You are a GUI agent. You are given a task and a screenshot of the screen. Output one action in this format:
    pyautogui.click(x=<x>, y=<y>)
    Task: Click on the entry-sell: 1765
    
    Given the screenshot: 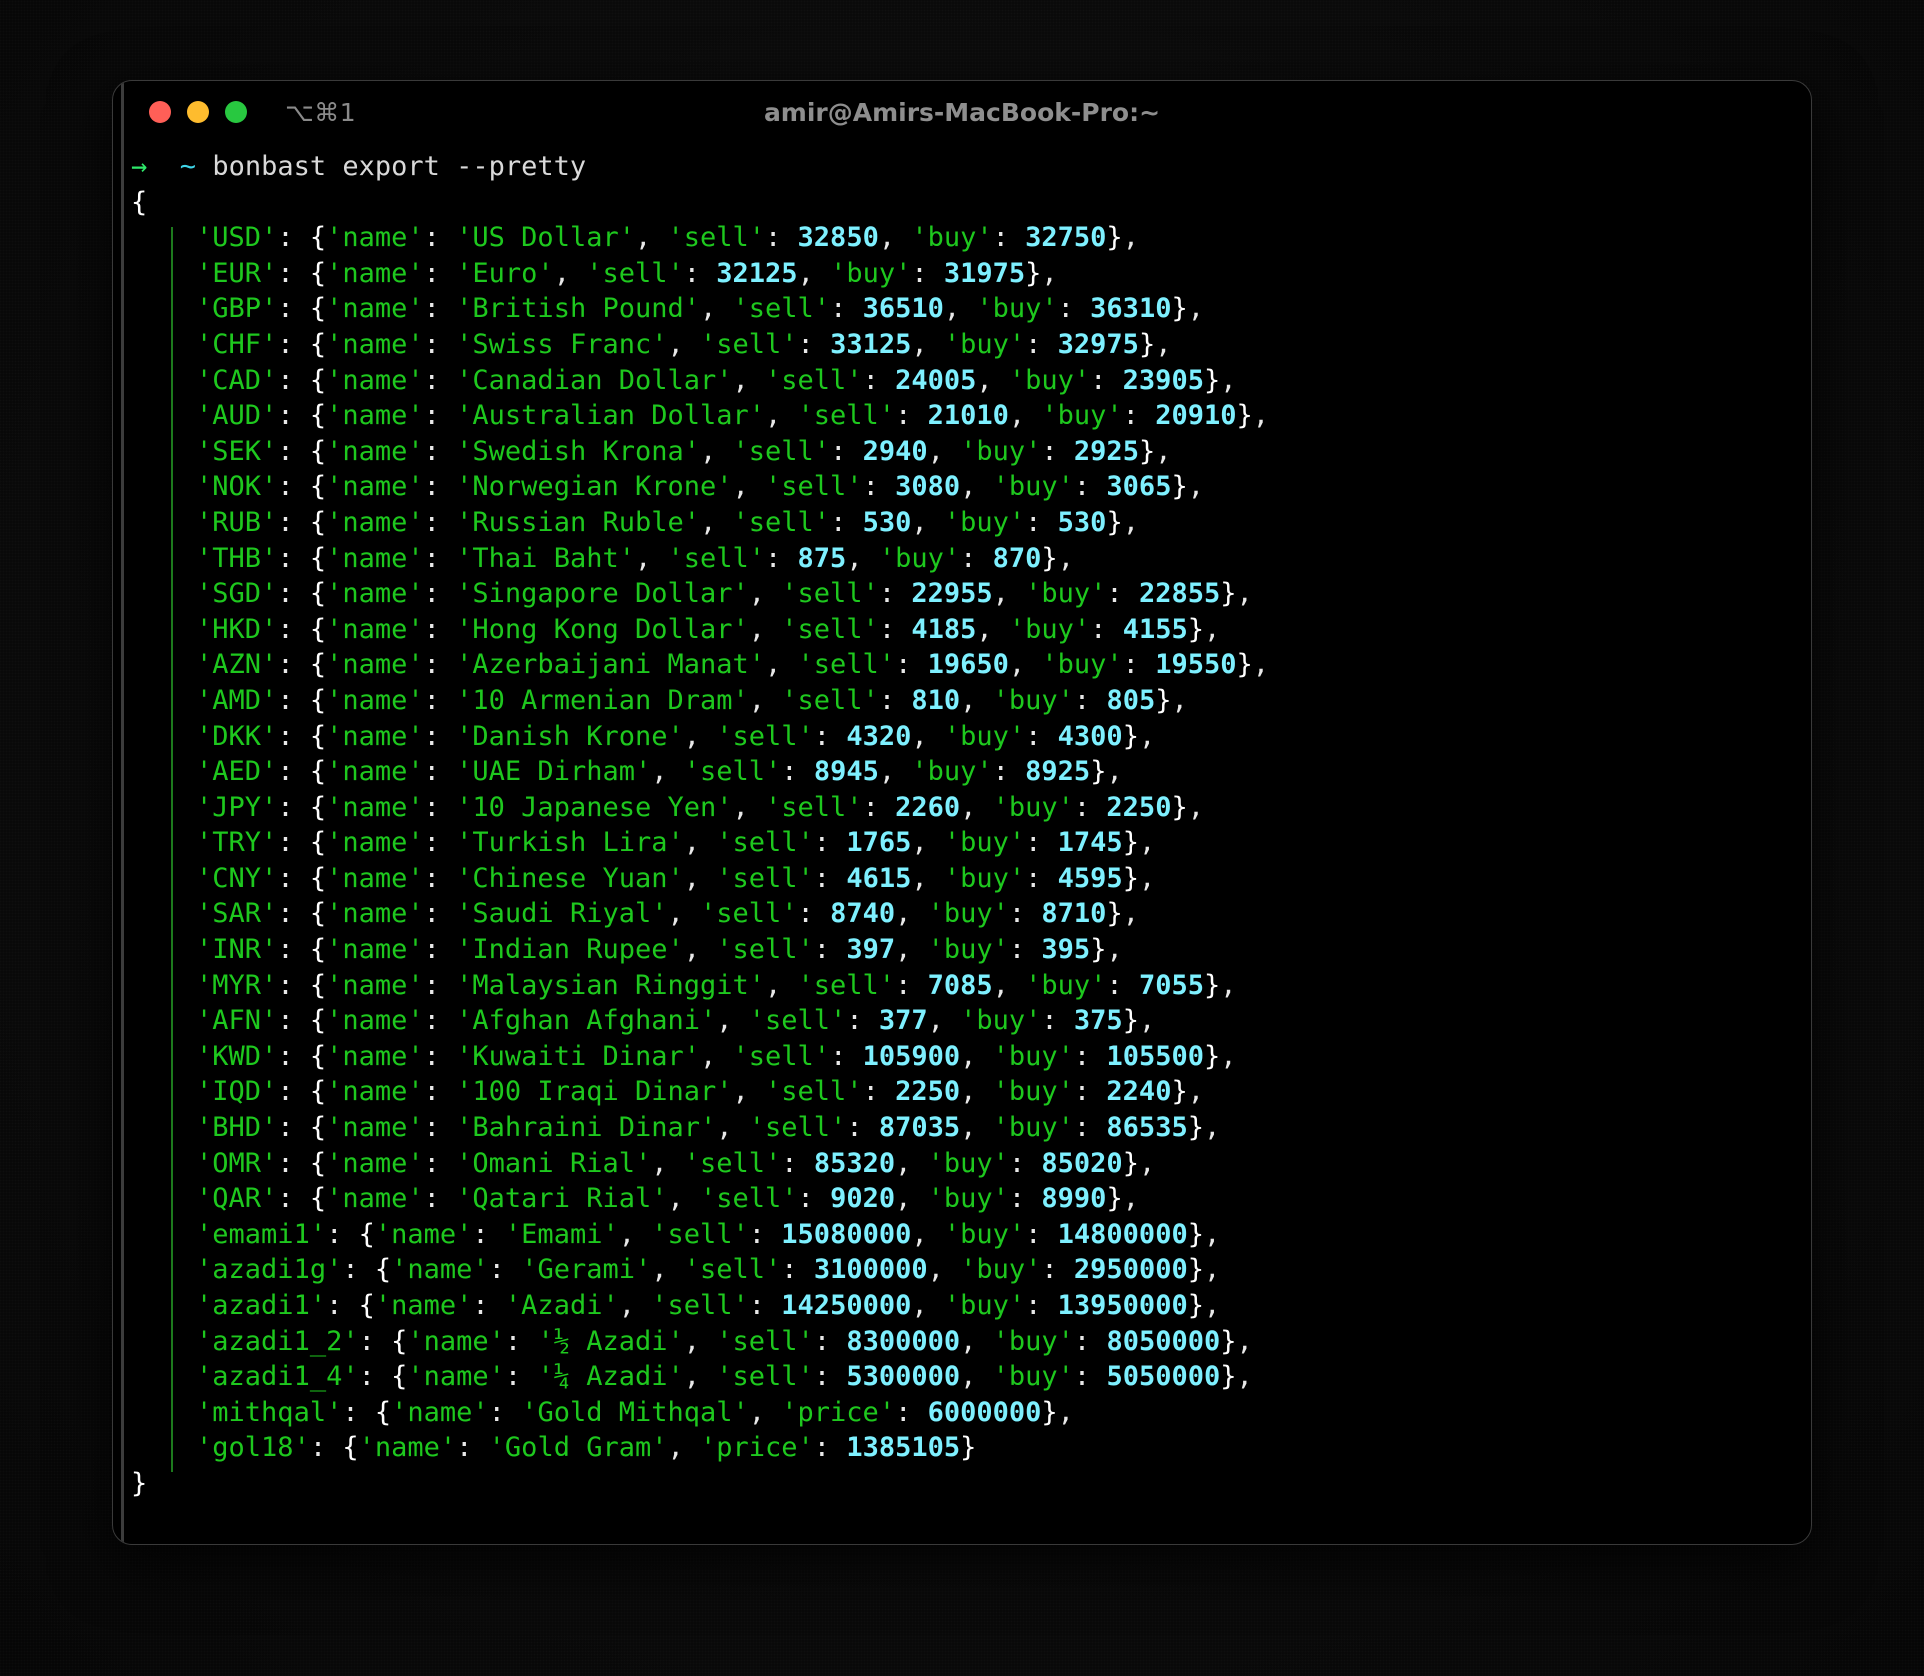 What is the action you would take?
    pyautogui.click(x=879, y=843)
    